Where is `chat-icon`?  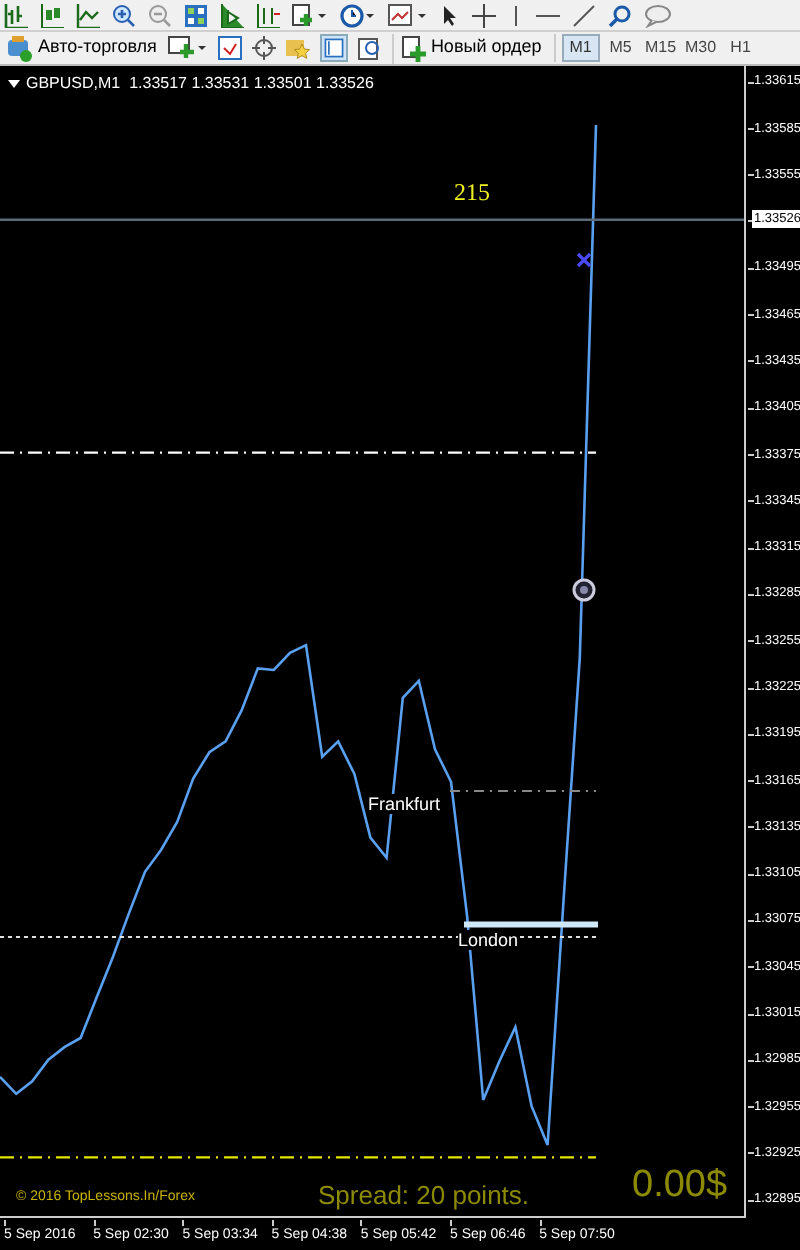
chat-icon is located at coordinates (658, 15).